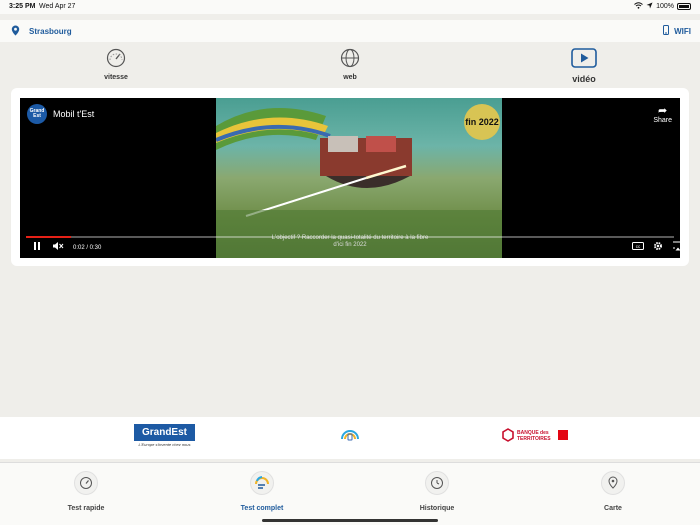 The image size is (700, 525). Describe the element at coordinates (359, 183) in the screenshot. I see `video-frame-illustration` at that location.